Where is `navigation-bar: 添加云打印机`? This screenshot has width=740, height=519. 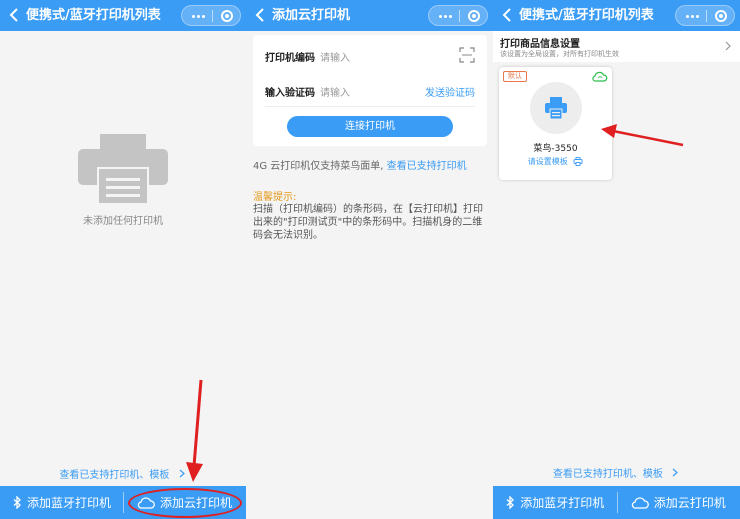 navigation-bar: 添加云打印机 is located at coordinates (369, 15).